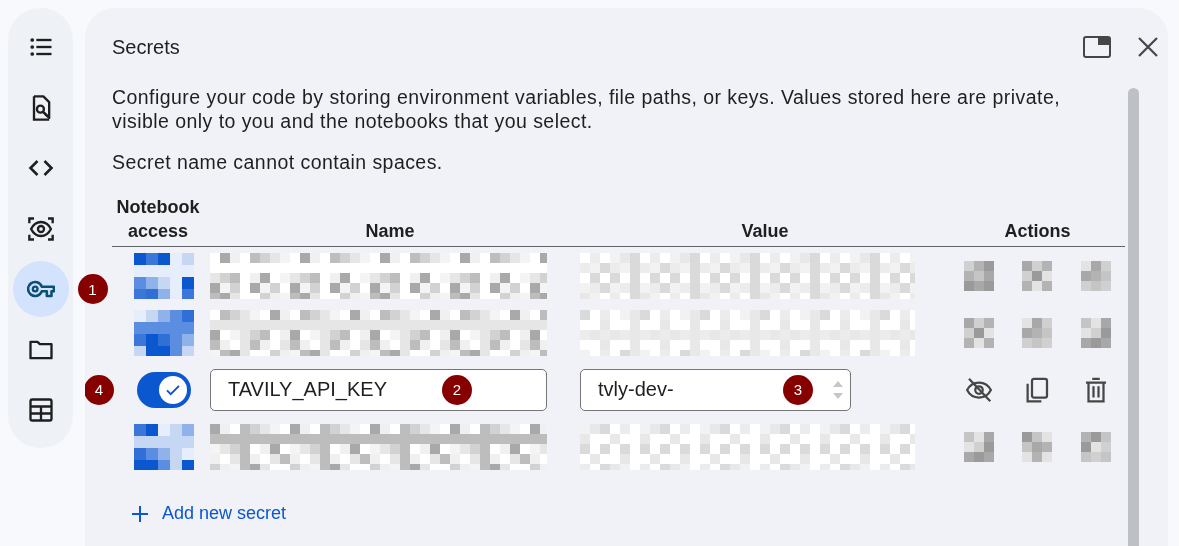 The width and height of the screenshot is (1179, 546). I want to click on name-field: TAVILY_API_KEY 2, so click(378, 389).